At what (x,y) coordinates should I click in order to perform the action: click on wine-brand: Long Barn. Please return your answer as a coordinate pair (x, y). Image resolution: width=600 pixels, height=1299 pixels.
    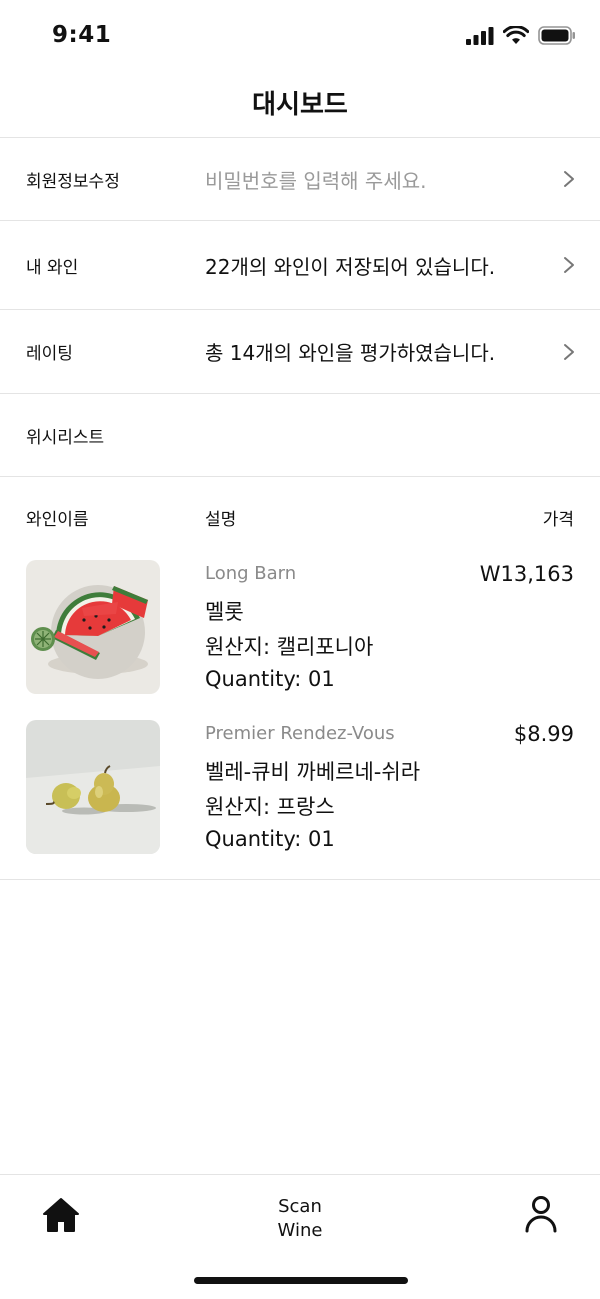
    Looking at the image, I should click on (251, 573).